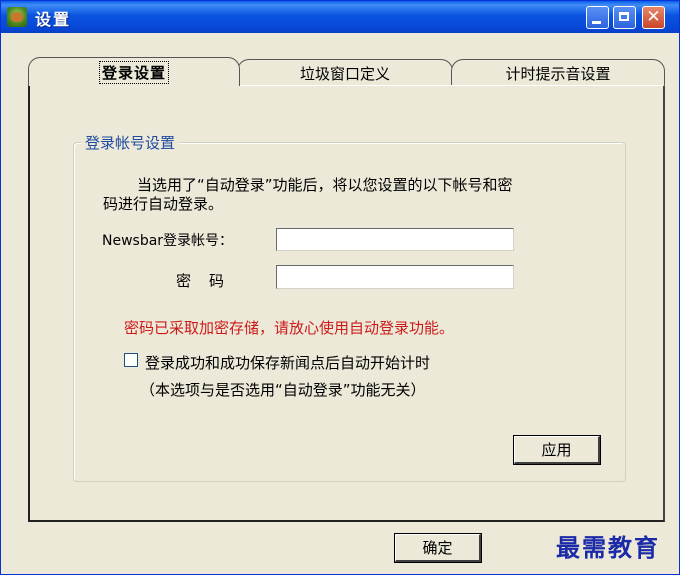 Image resolution: width=680 pixels, height=575 pixels. I want to click on group-title: 登录帐号设置, so click(130, 142).